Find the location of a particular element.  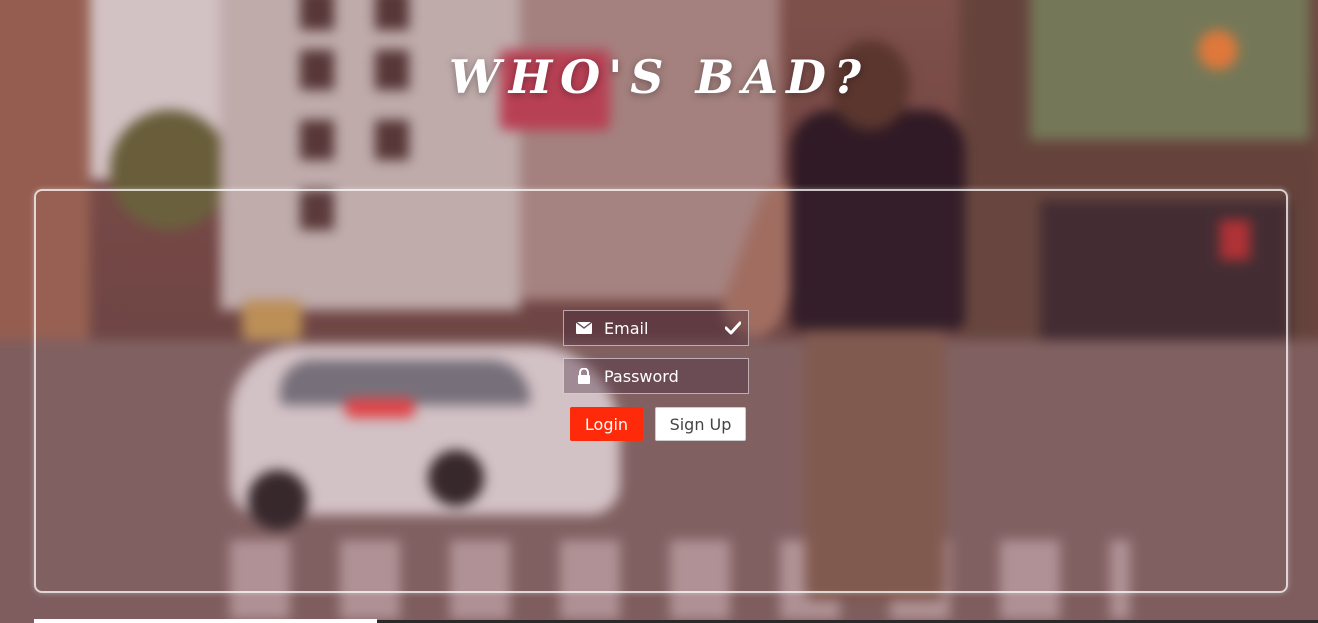

signup-button: Sign Up is located at coordinates (700, 424).